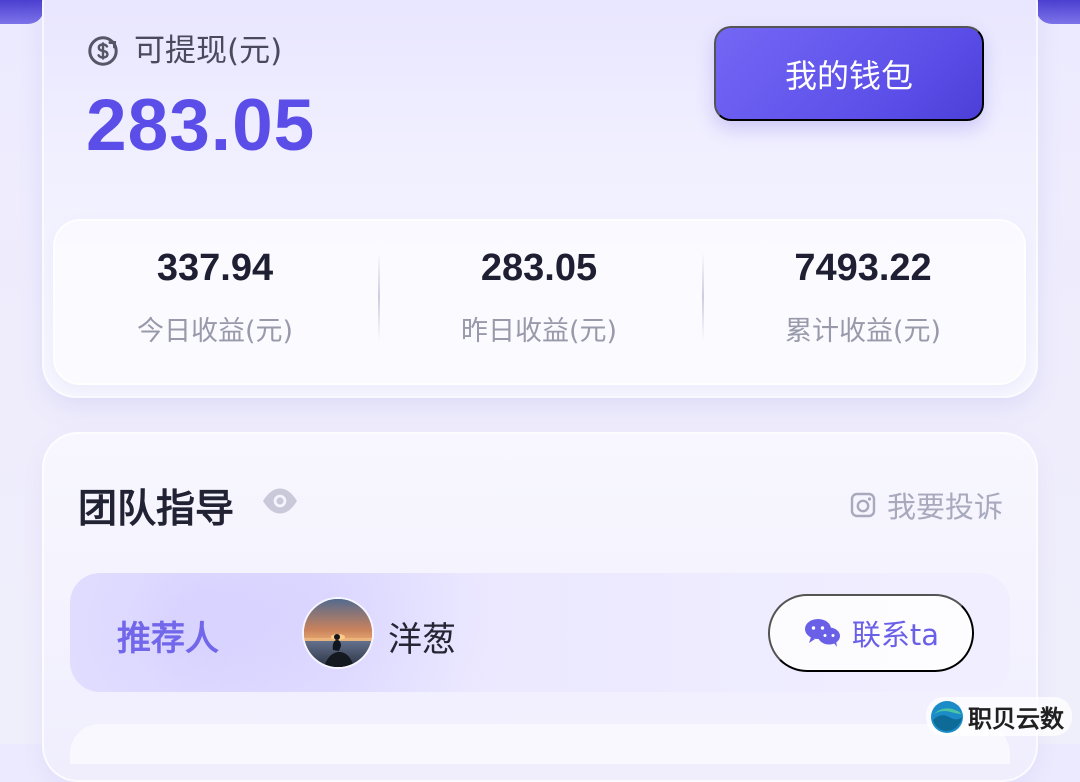 This screenshot has width=1080, height=782. Describe the element at coordinates (944, 507) in the screenshot. I see `complaint-label: 我要投诉` at that location.